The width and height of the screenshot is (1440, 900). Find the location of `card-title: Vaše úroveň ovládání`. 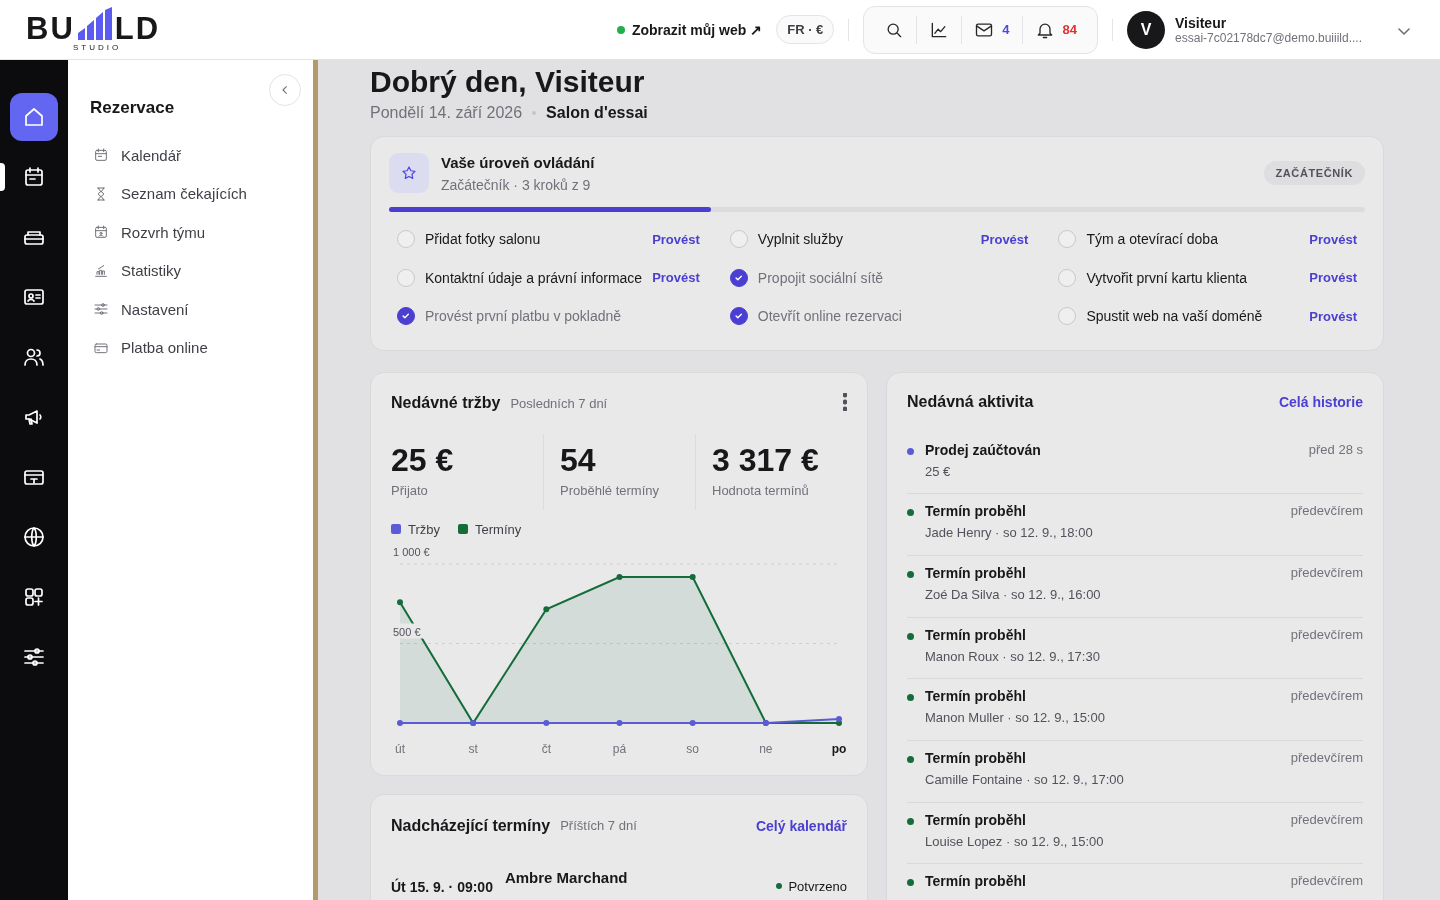

card-title: Vaše úroveň ovládání is located at coordinates (518, 162).